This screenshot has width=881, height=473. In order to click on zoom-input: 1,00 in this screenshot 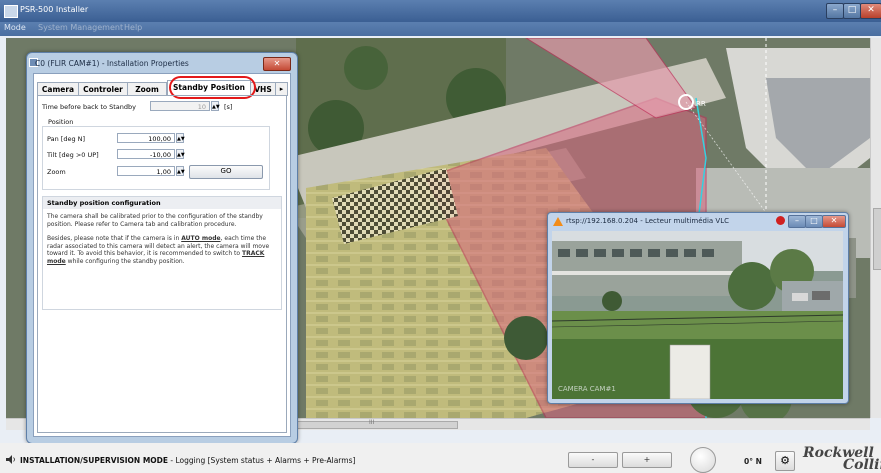, I will do `click(146, 171)`.